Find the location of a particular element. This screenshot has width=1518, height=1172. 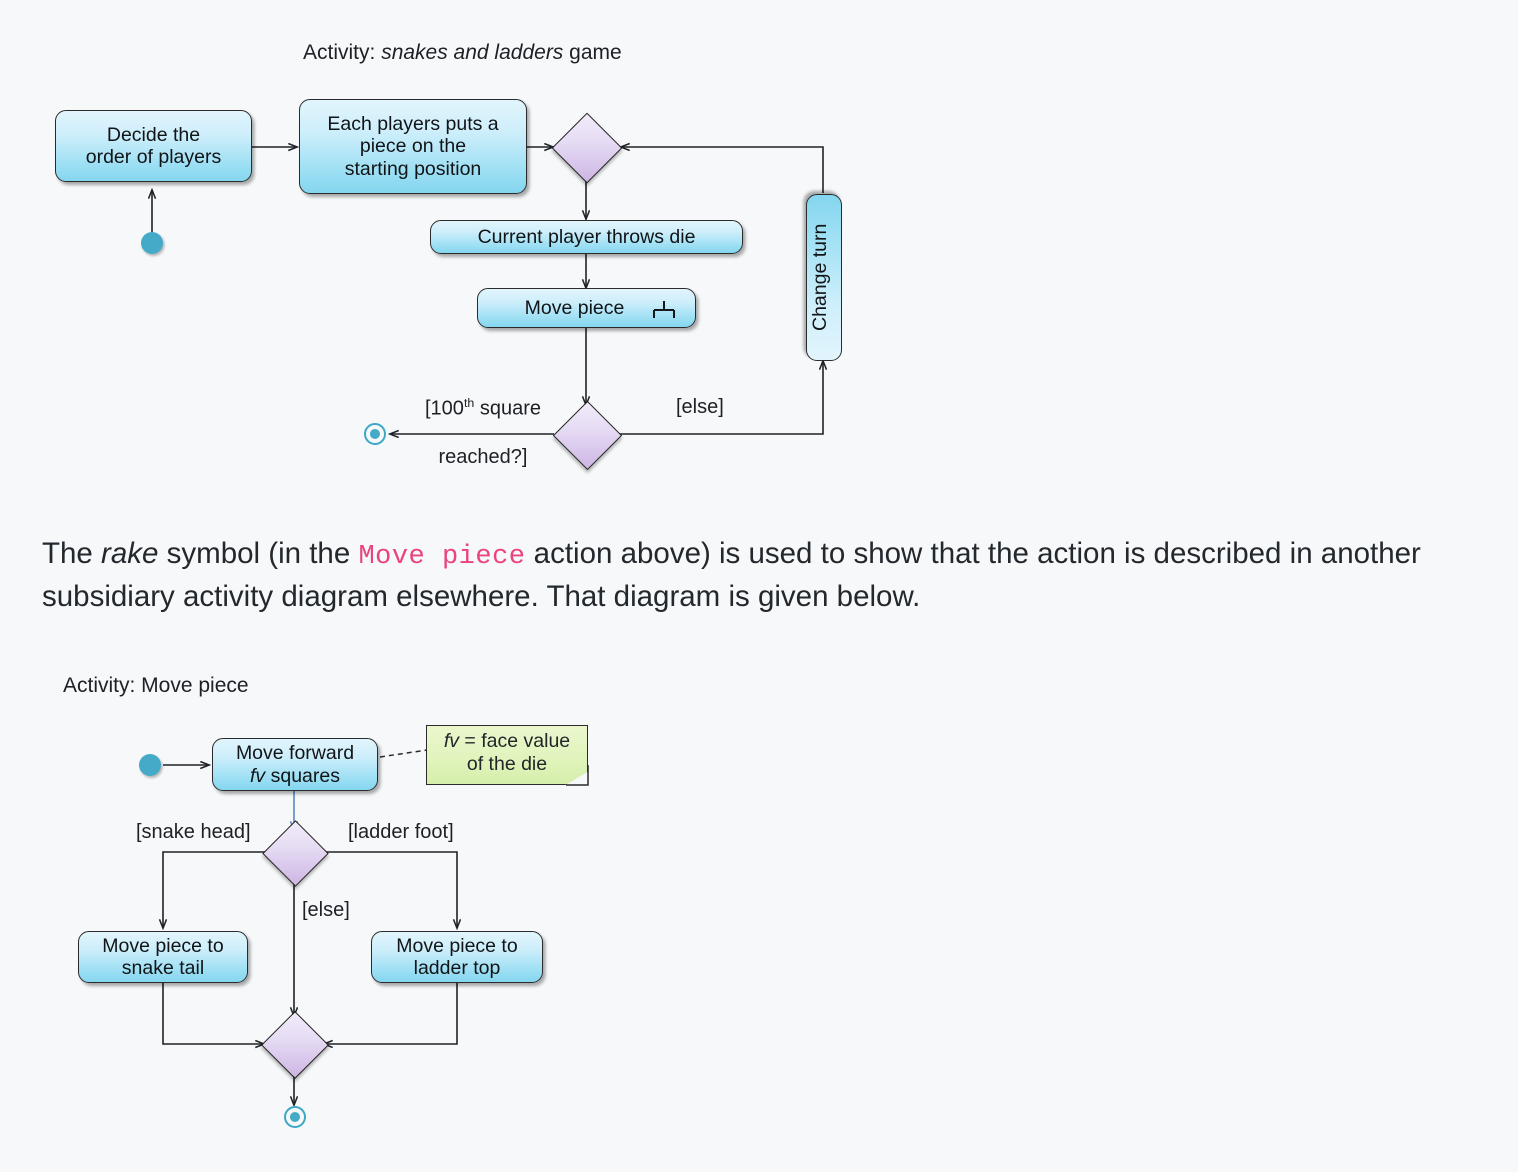

action-decide-order-of-players: Decide the order of players is located at coordinates (153, 146).